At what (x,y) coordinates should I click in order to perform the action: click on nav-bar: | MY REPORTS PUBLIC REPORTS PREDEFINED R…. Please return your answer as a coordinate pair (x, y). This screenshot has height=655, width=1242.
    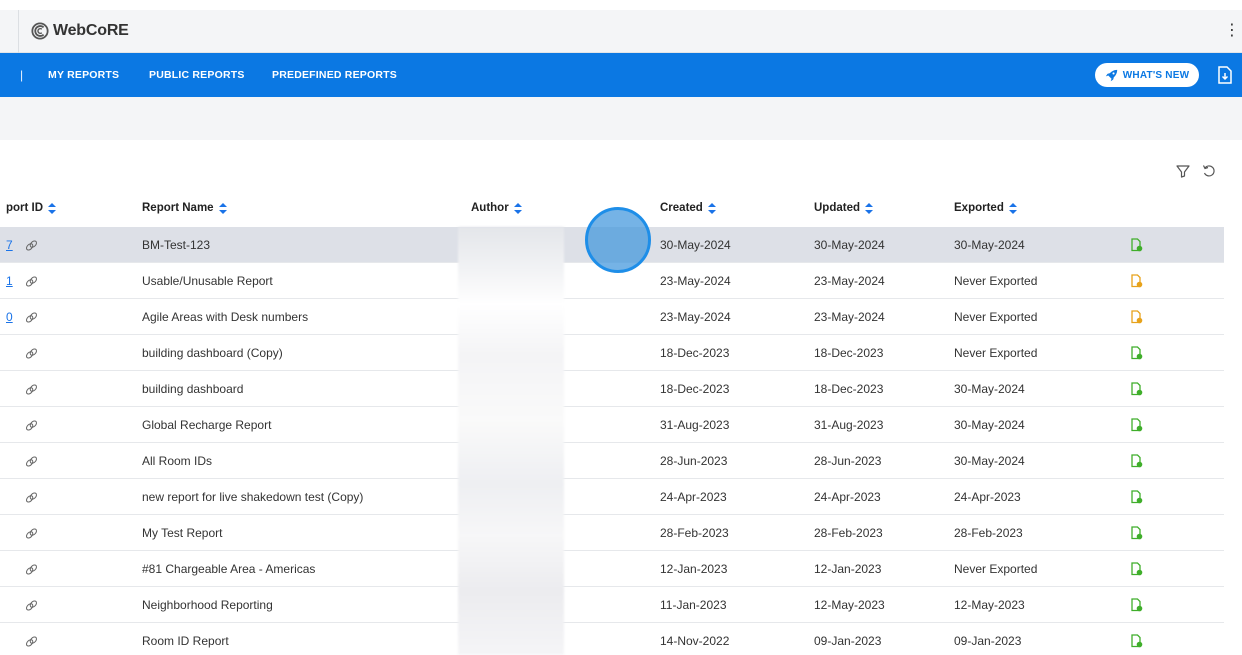
    Looking at the image, I should click on (621, 75).